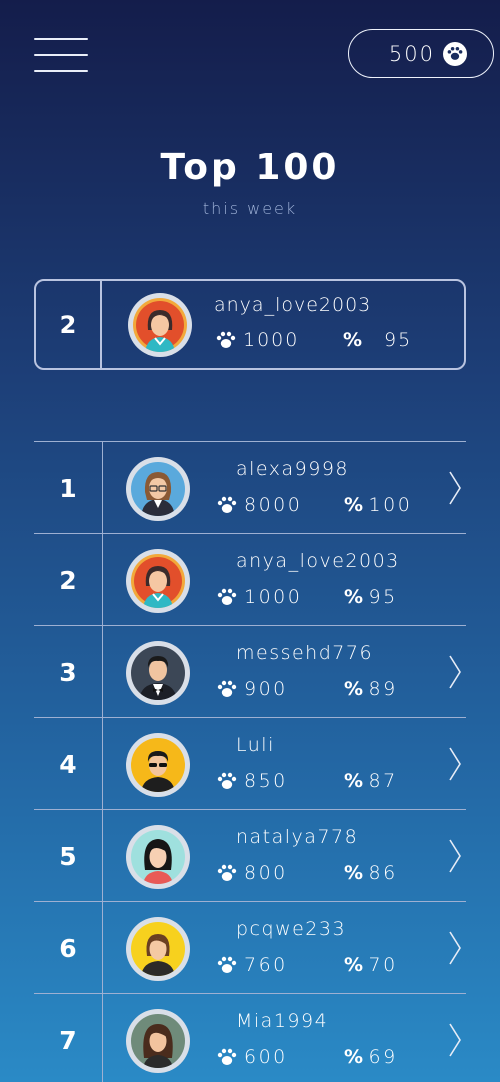  What do you see at coordinates (250, 579) in the screenshot?
I see `leaderboard-row: 2 anya_love2003 1000% 95` at bounding box center [250, 579].